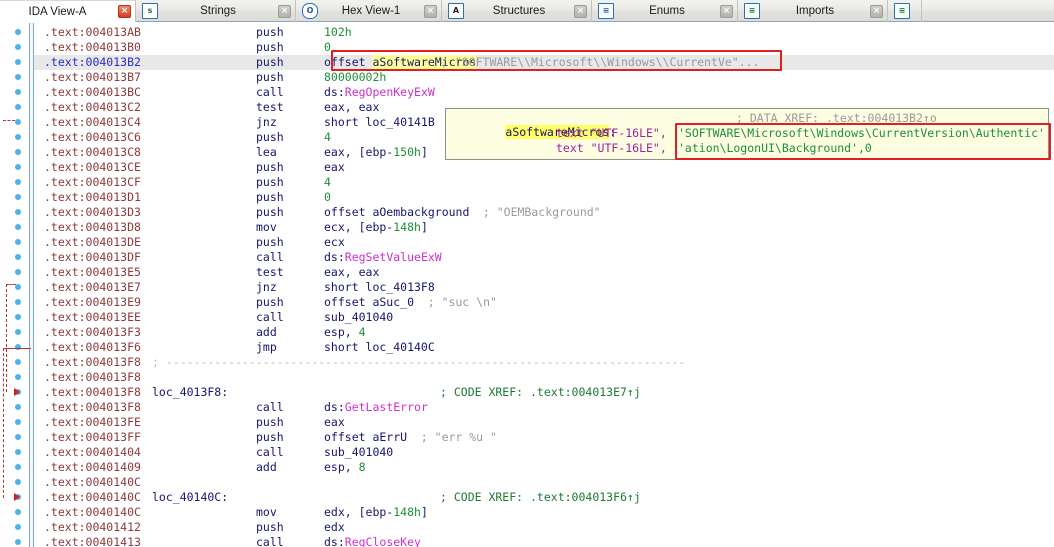 The image size is (1054, 547). Describe the element at coordinates (92, 227) in the screenshot. I see `code-address: .text:004013D8` at that location.